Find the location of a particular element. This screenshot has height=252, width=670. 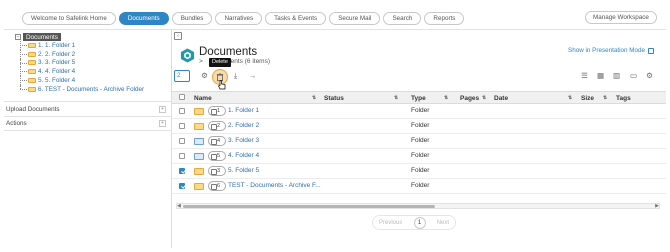

tab-narratives: Narratives is located at coordinates (239, 18).